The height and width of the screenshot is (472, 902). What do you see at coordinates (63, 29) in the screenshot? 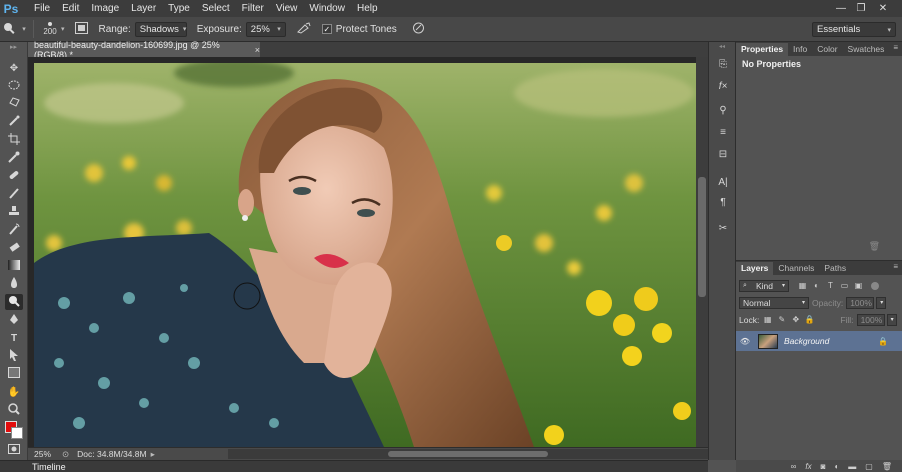
I see `chevron-down-icon: ▾` at bounding box center [63, 29].